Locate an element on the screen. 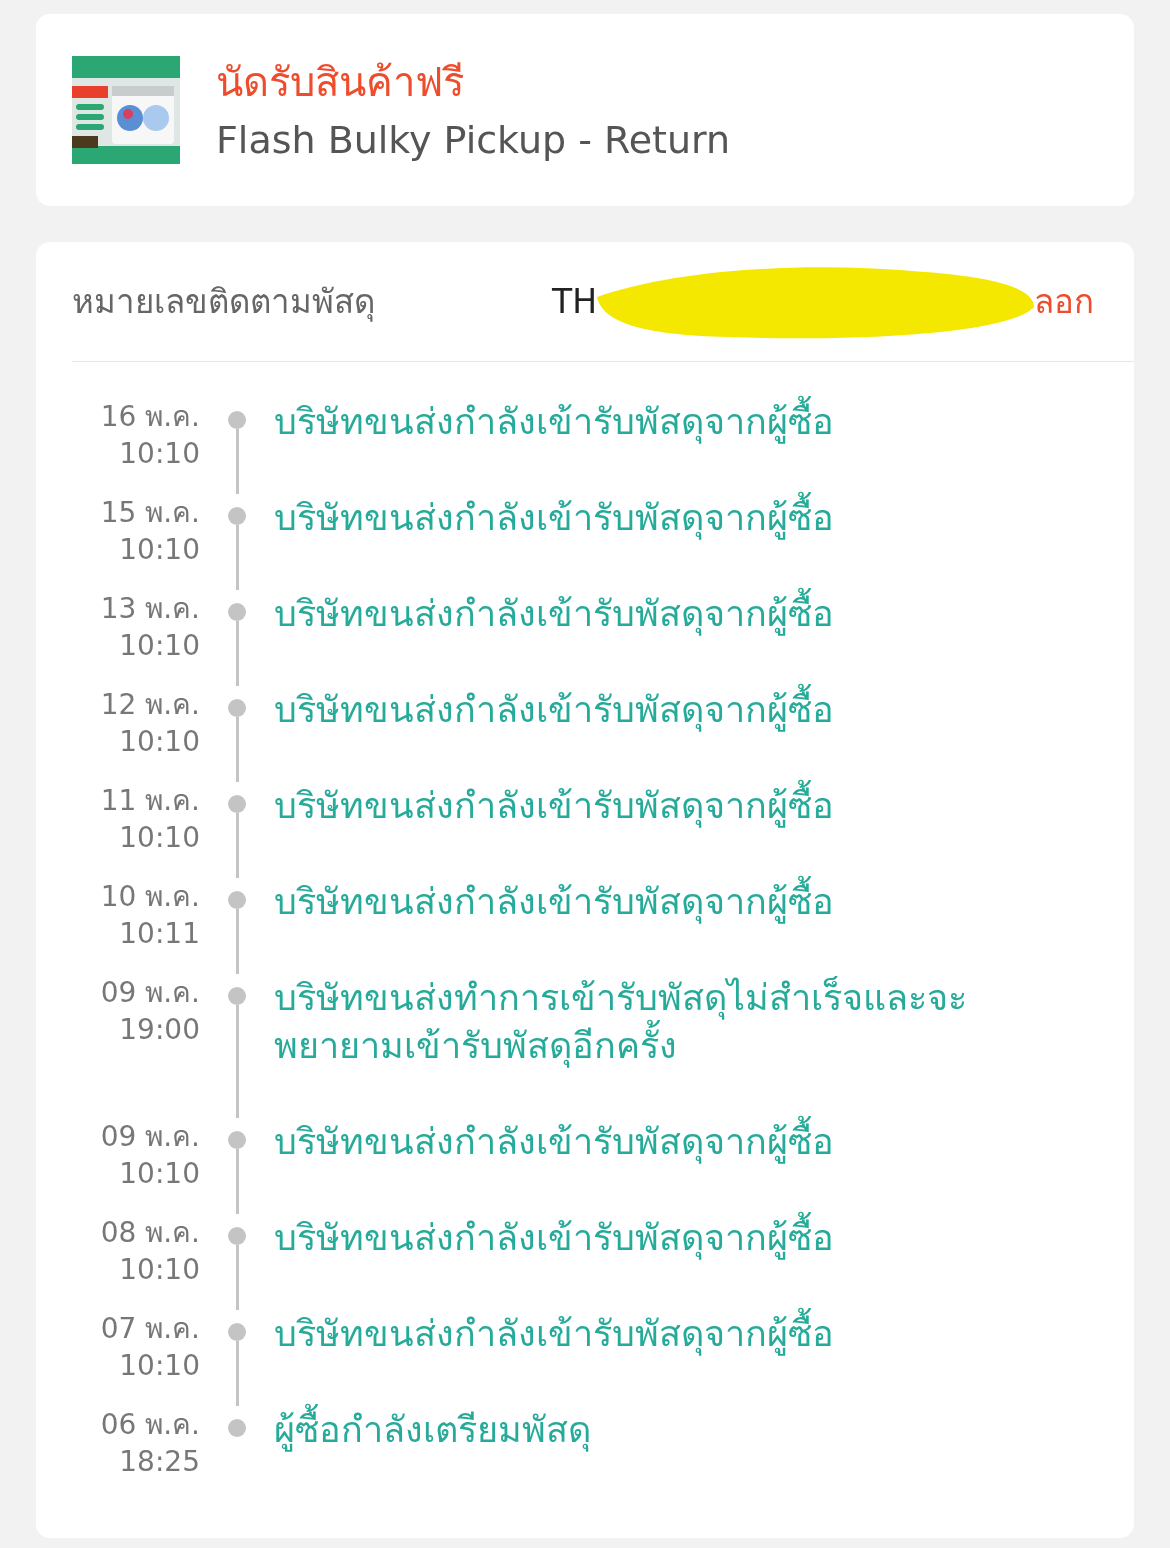  product-subtitle: Flash Bulky Pickup - Return is located at coordinates (473, 140).